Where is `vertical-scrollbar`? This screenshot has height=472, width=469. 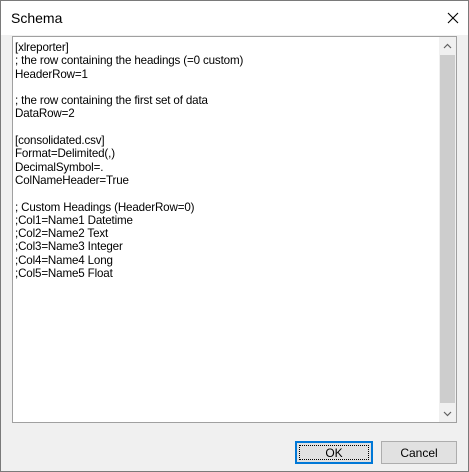
vertical-scrollbar is located at coordinates (447, 229).